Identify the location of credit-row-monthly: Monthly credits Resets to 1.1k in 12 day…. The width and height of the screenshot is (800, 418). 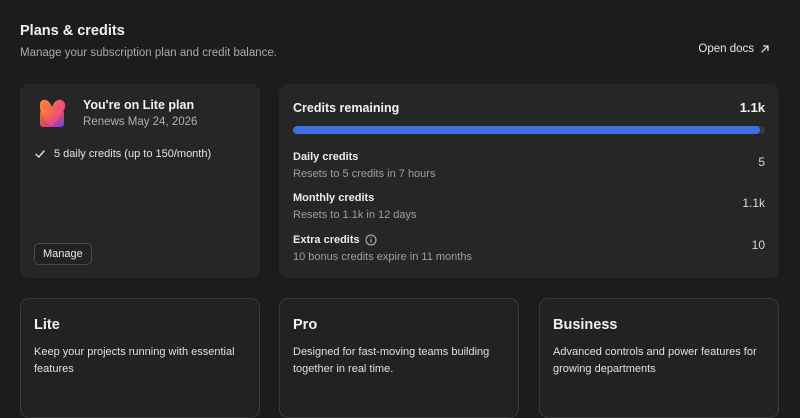
(529, 208).